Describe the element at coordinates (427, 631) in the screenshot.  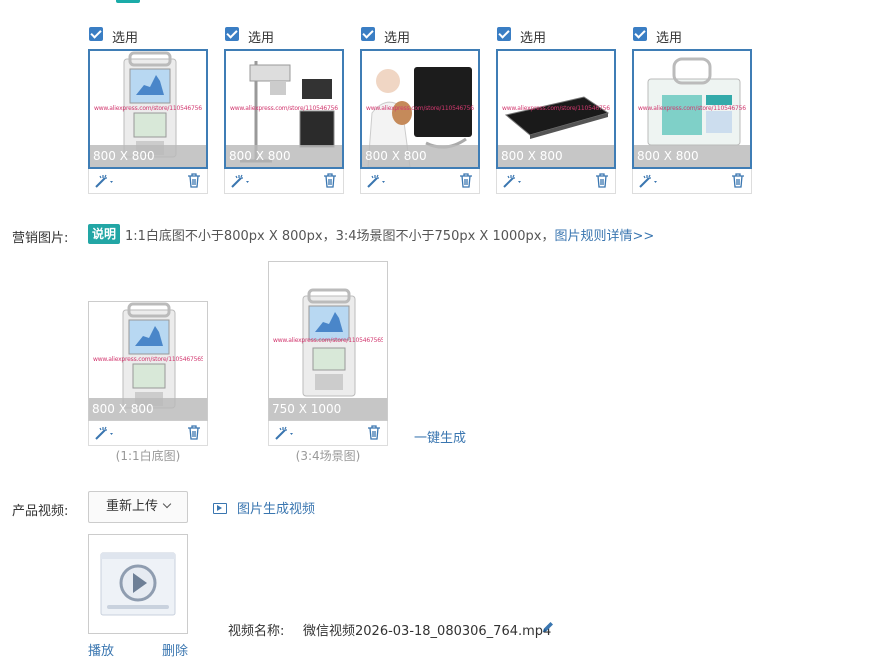
I see `video-name: 微信视频2026-03-18_080306_764.mp4` at that location.